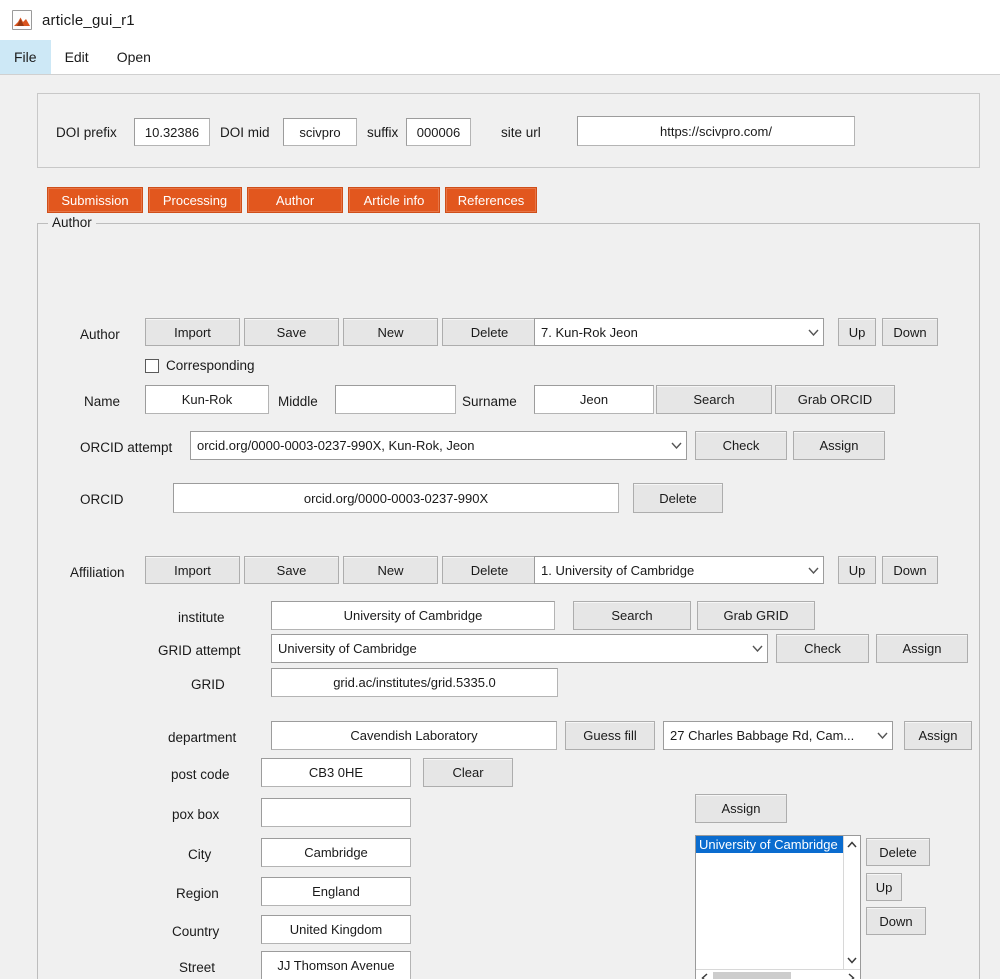 The width and height of the screenshot is (1000, 979). What do you see at coordinates (852, 960) in the screenshot?
I see `scroll-down-icon` at bounding box center [852, 960].